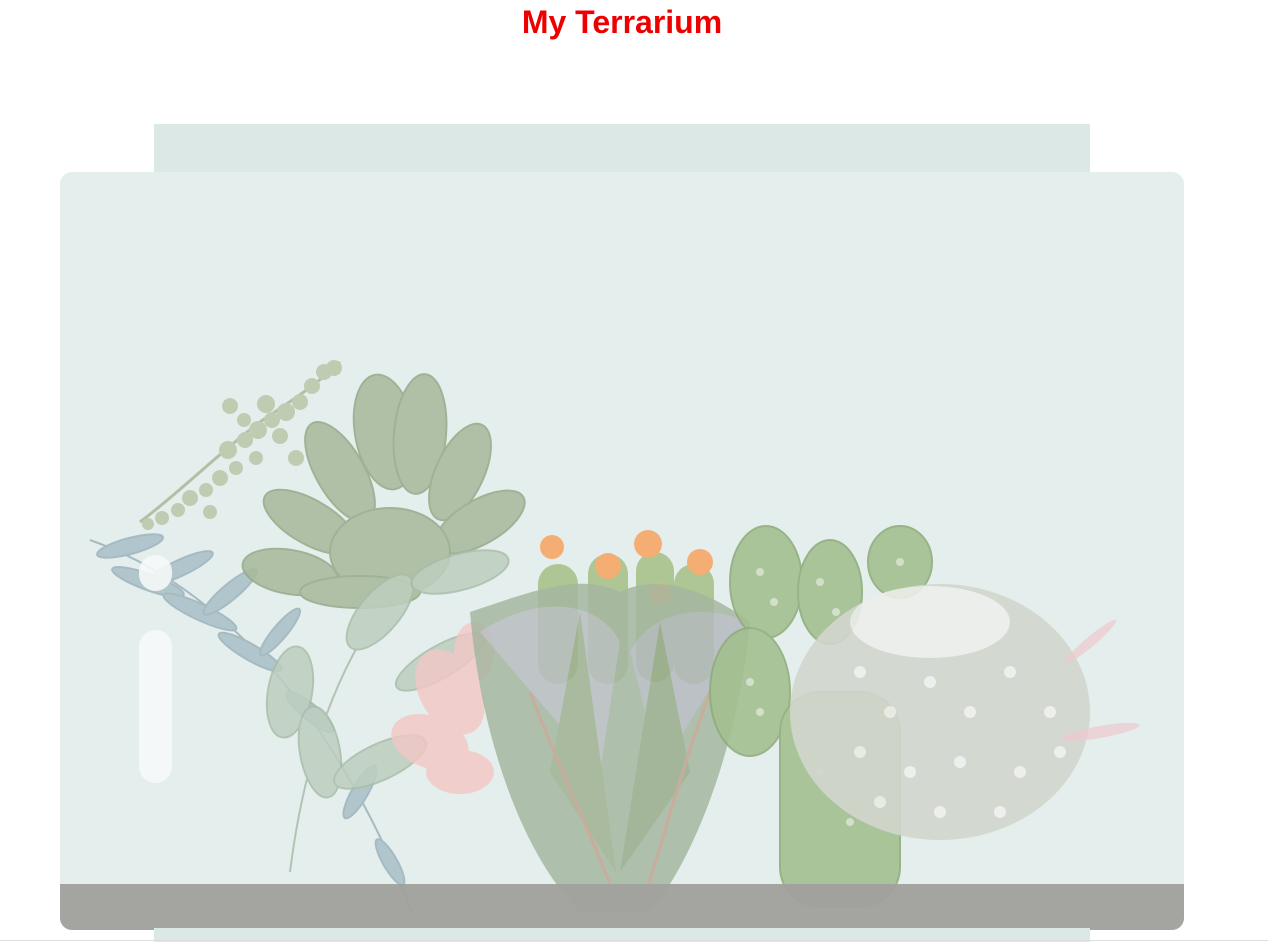 The image size is (1268, 942). I want to click on white-ball-cactus-plant, so click(965, 712).